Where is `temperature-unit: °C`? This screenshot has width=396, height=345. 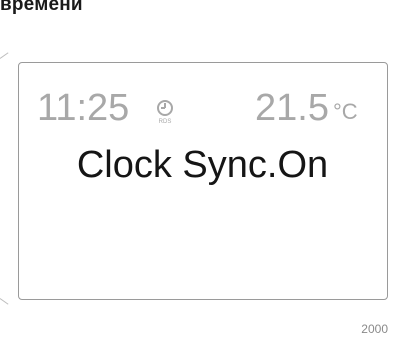 temperature-unit: °C is located at coordinates (345, 111).